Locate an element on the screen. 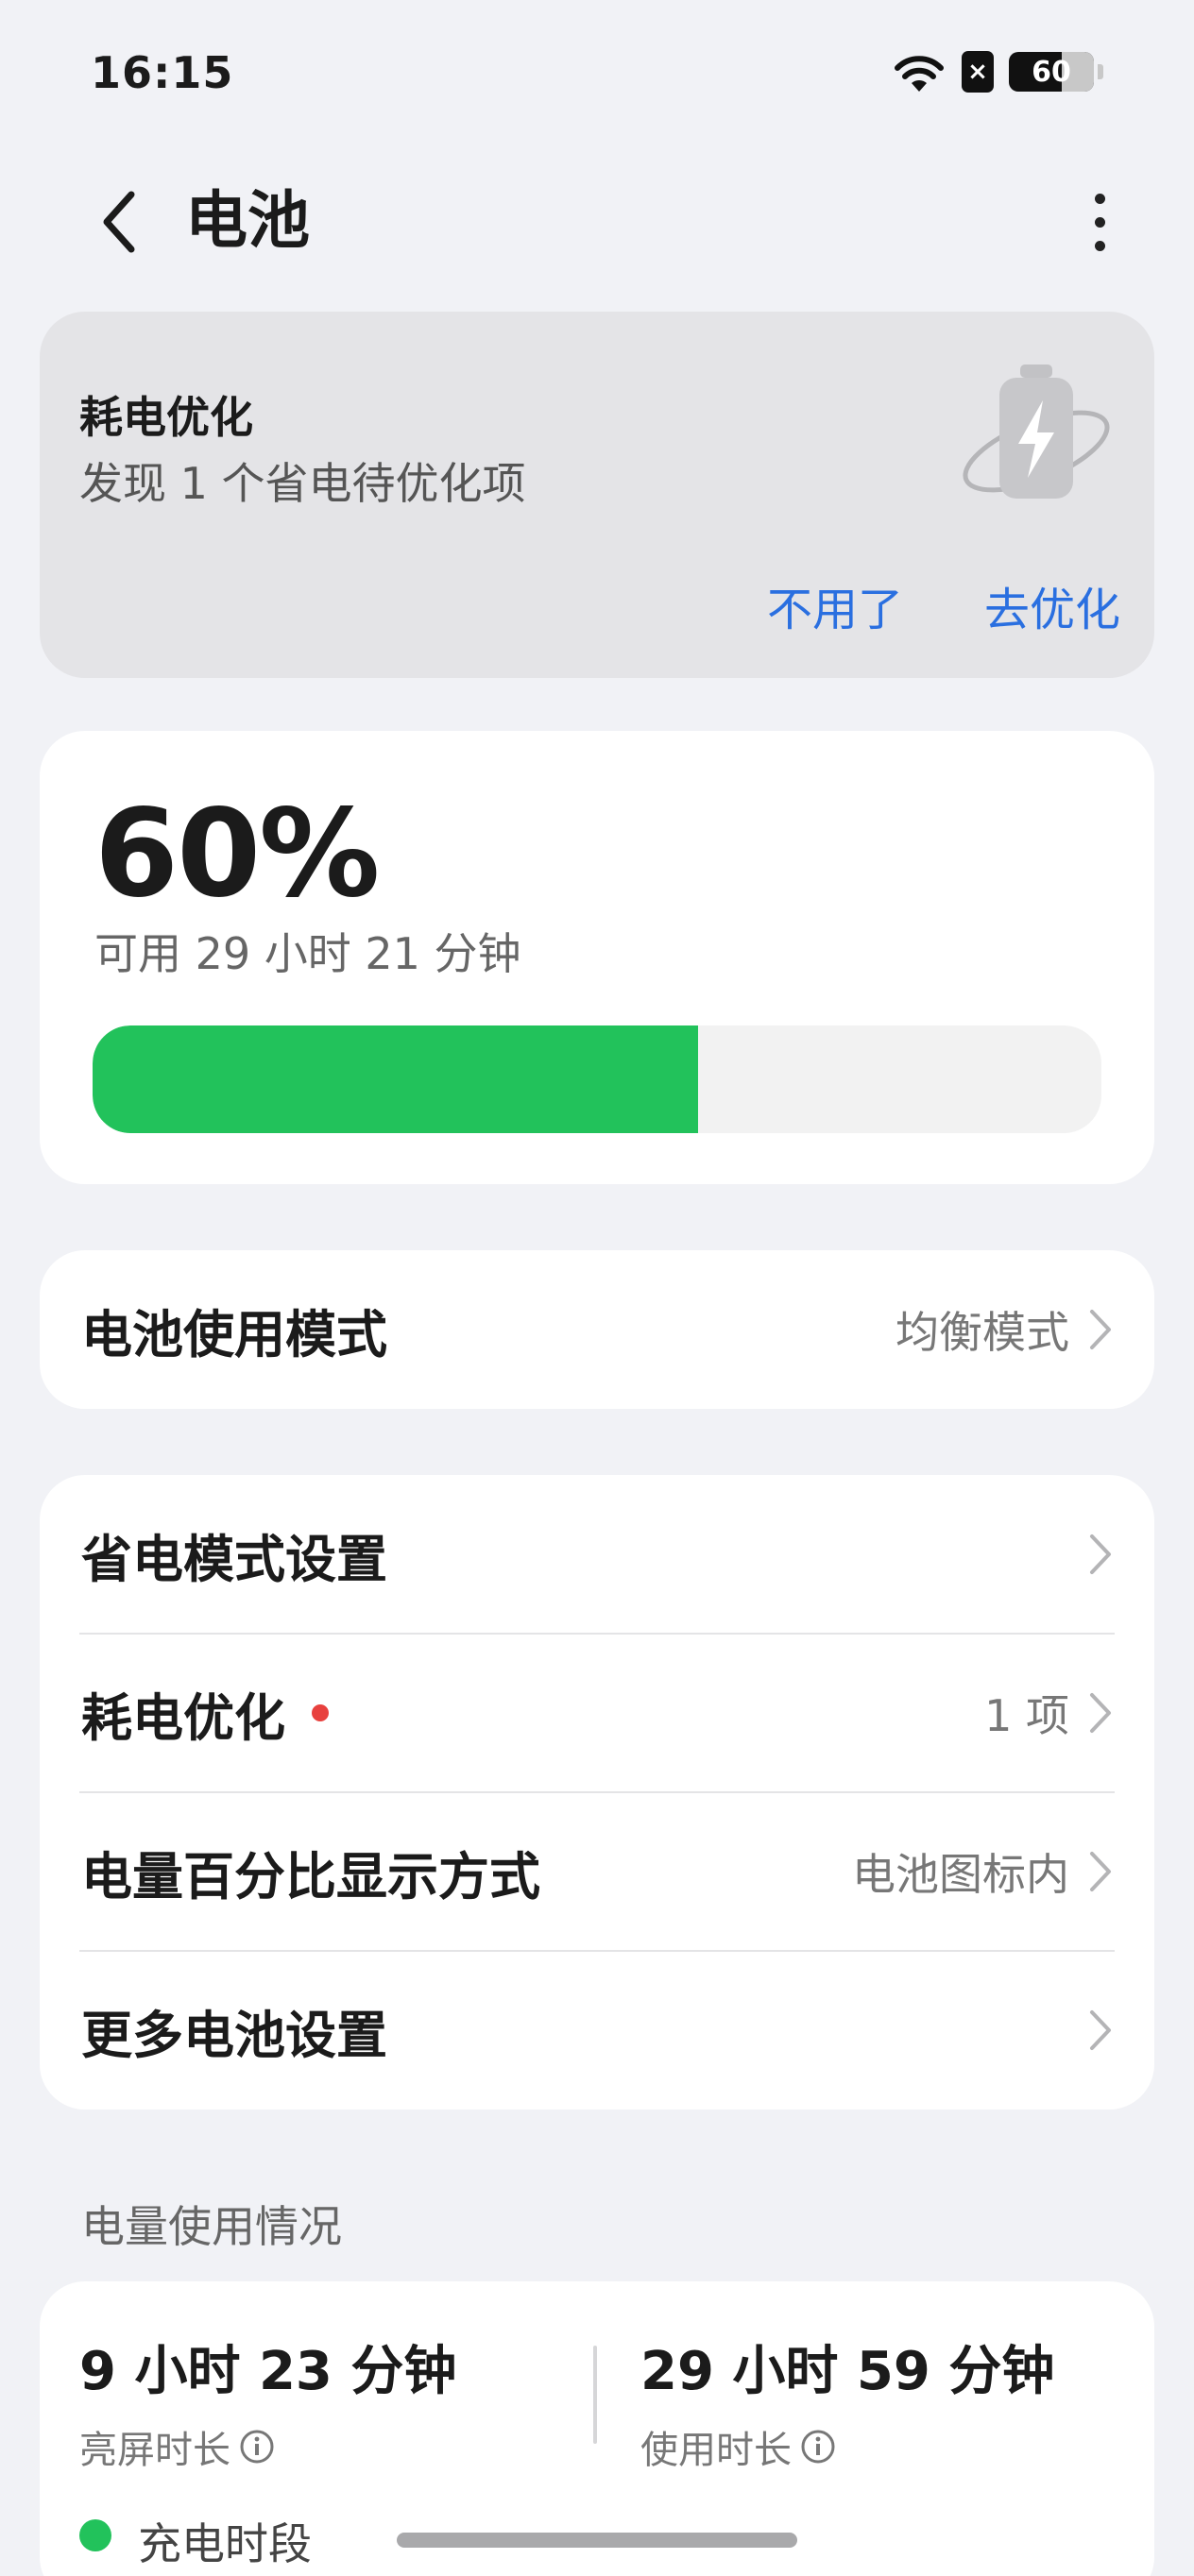 Image resolution: width=1194 pixels, height=2576 pixels. battery-tip is located at coordinates (1100, 71).